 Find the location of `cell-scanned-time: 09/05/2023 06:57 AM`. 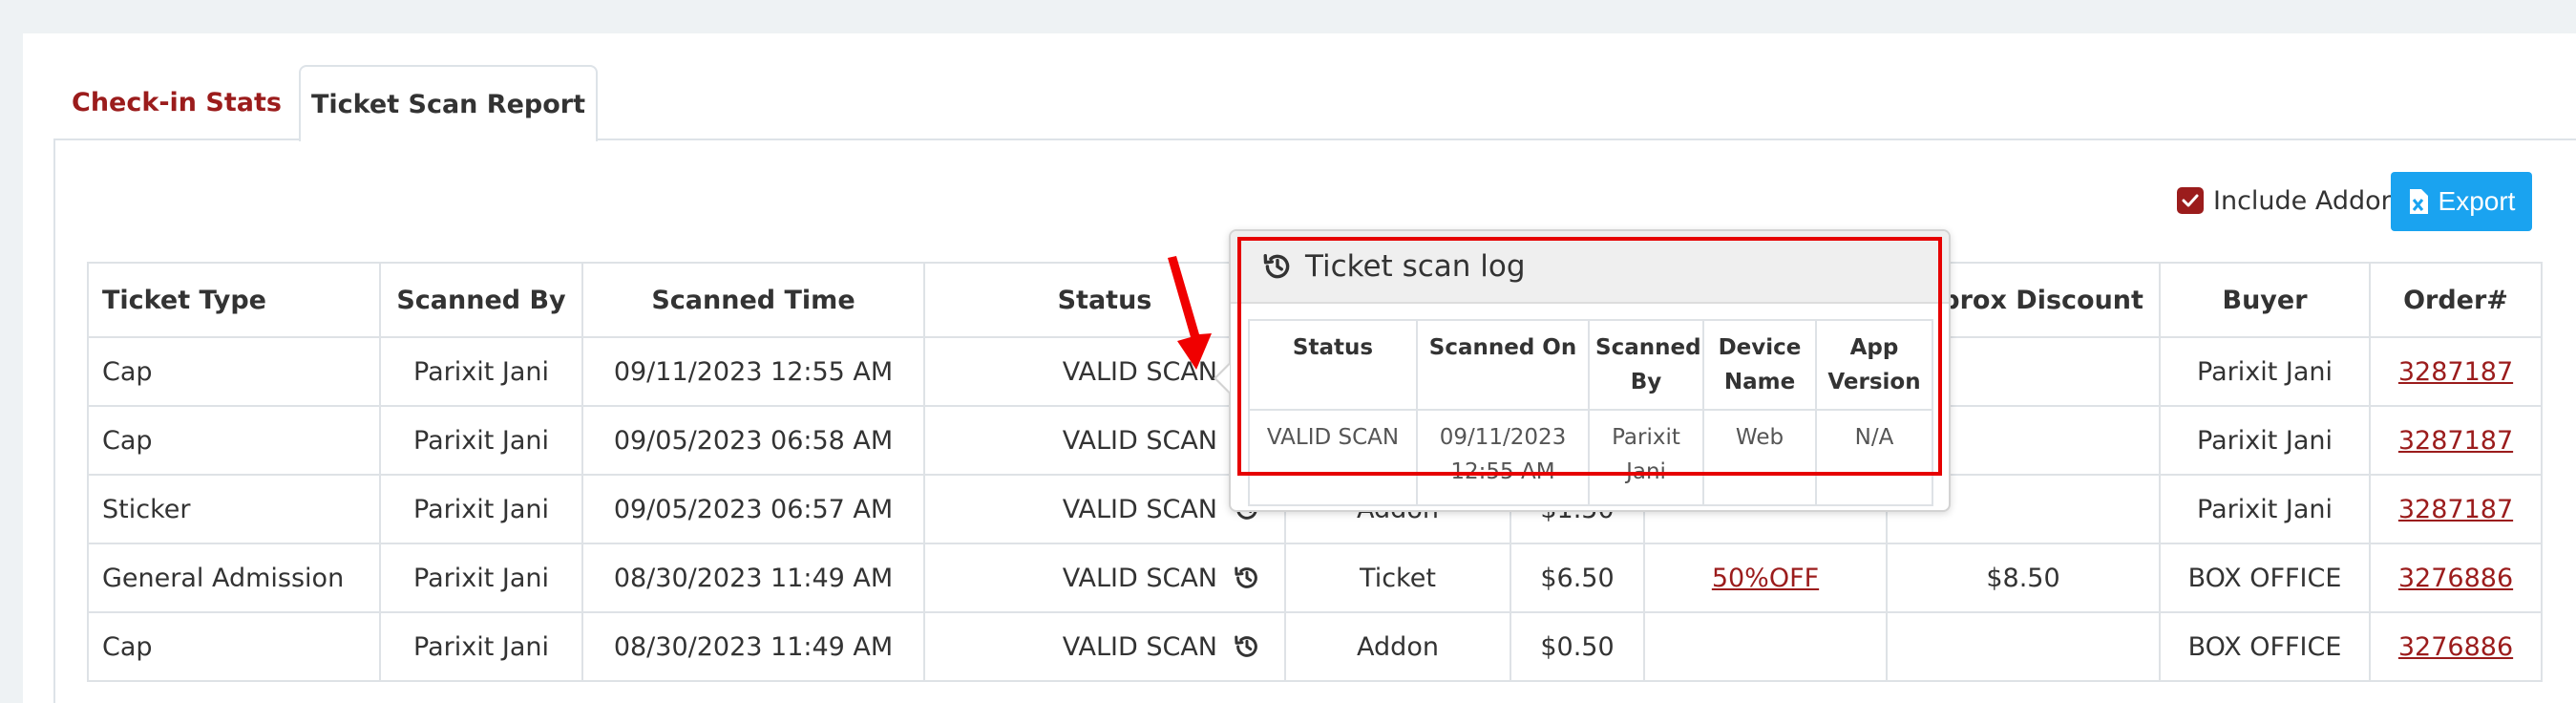

cell-scanned-time: 09/05/2023 06:57 AM is located at coordinates (753, 509).